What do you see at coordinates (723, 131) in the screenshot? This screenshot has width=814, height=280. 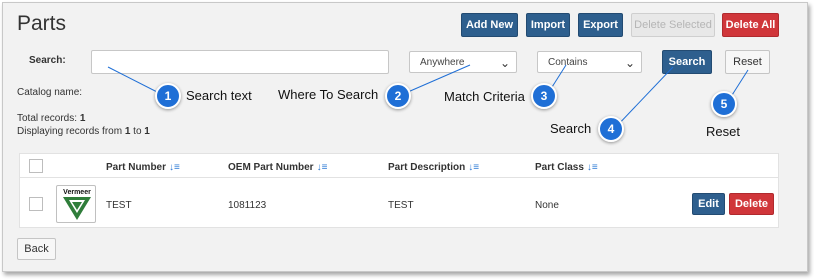 I see `callout-text-5: Reset` at bounding box center [723, 131].